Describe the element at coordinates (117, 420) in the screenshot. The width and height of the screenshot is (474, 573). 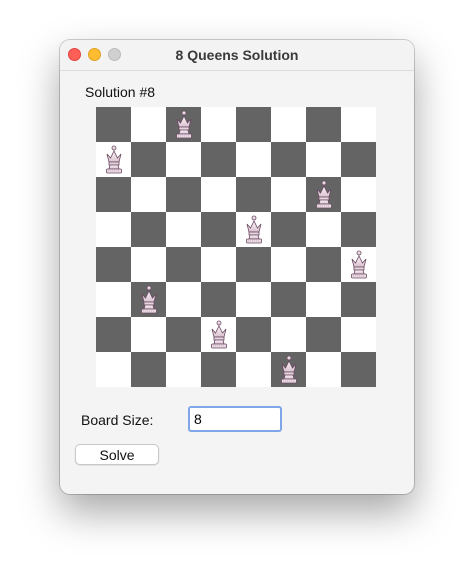
I see `board-size-label: Board Size:` at that location.